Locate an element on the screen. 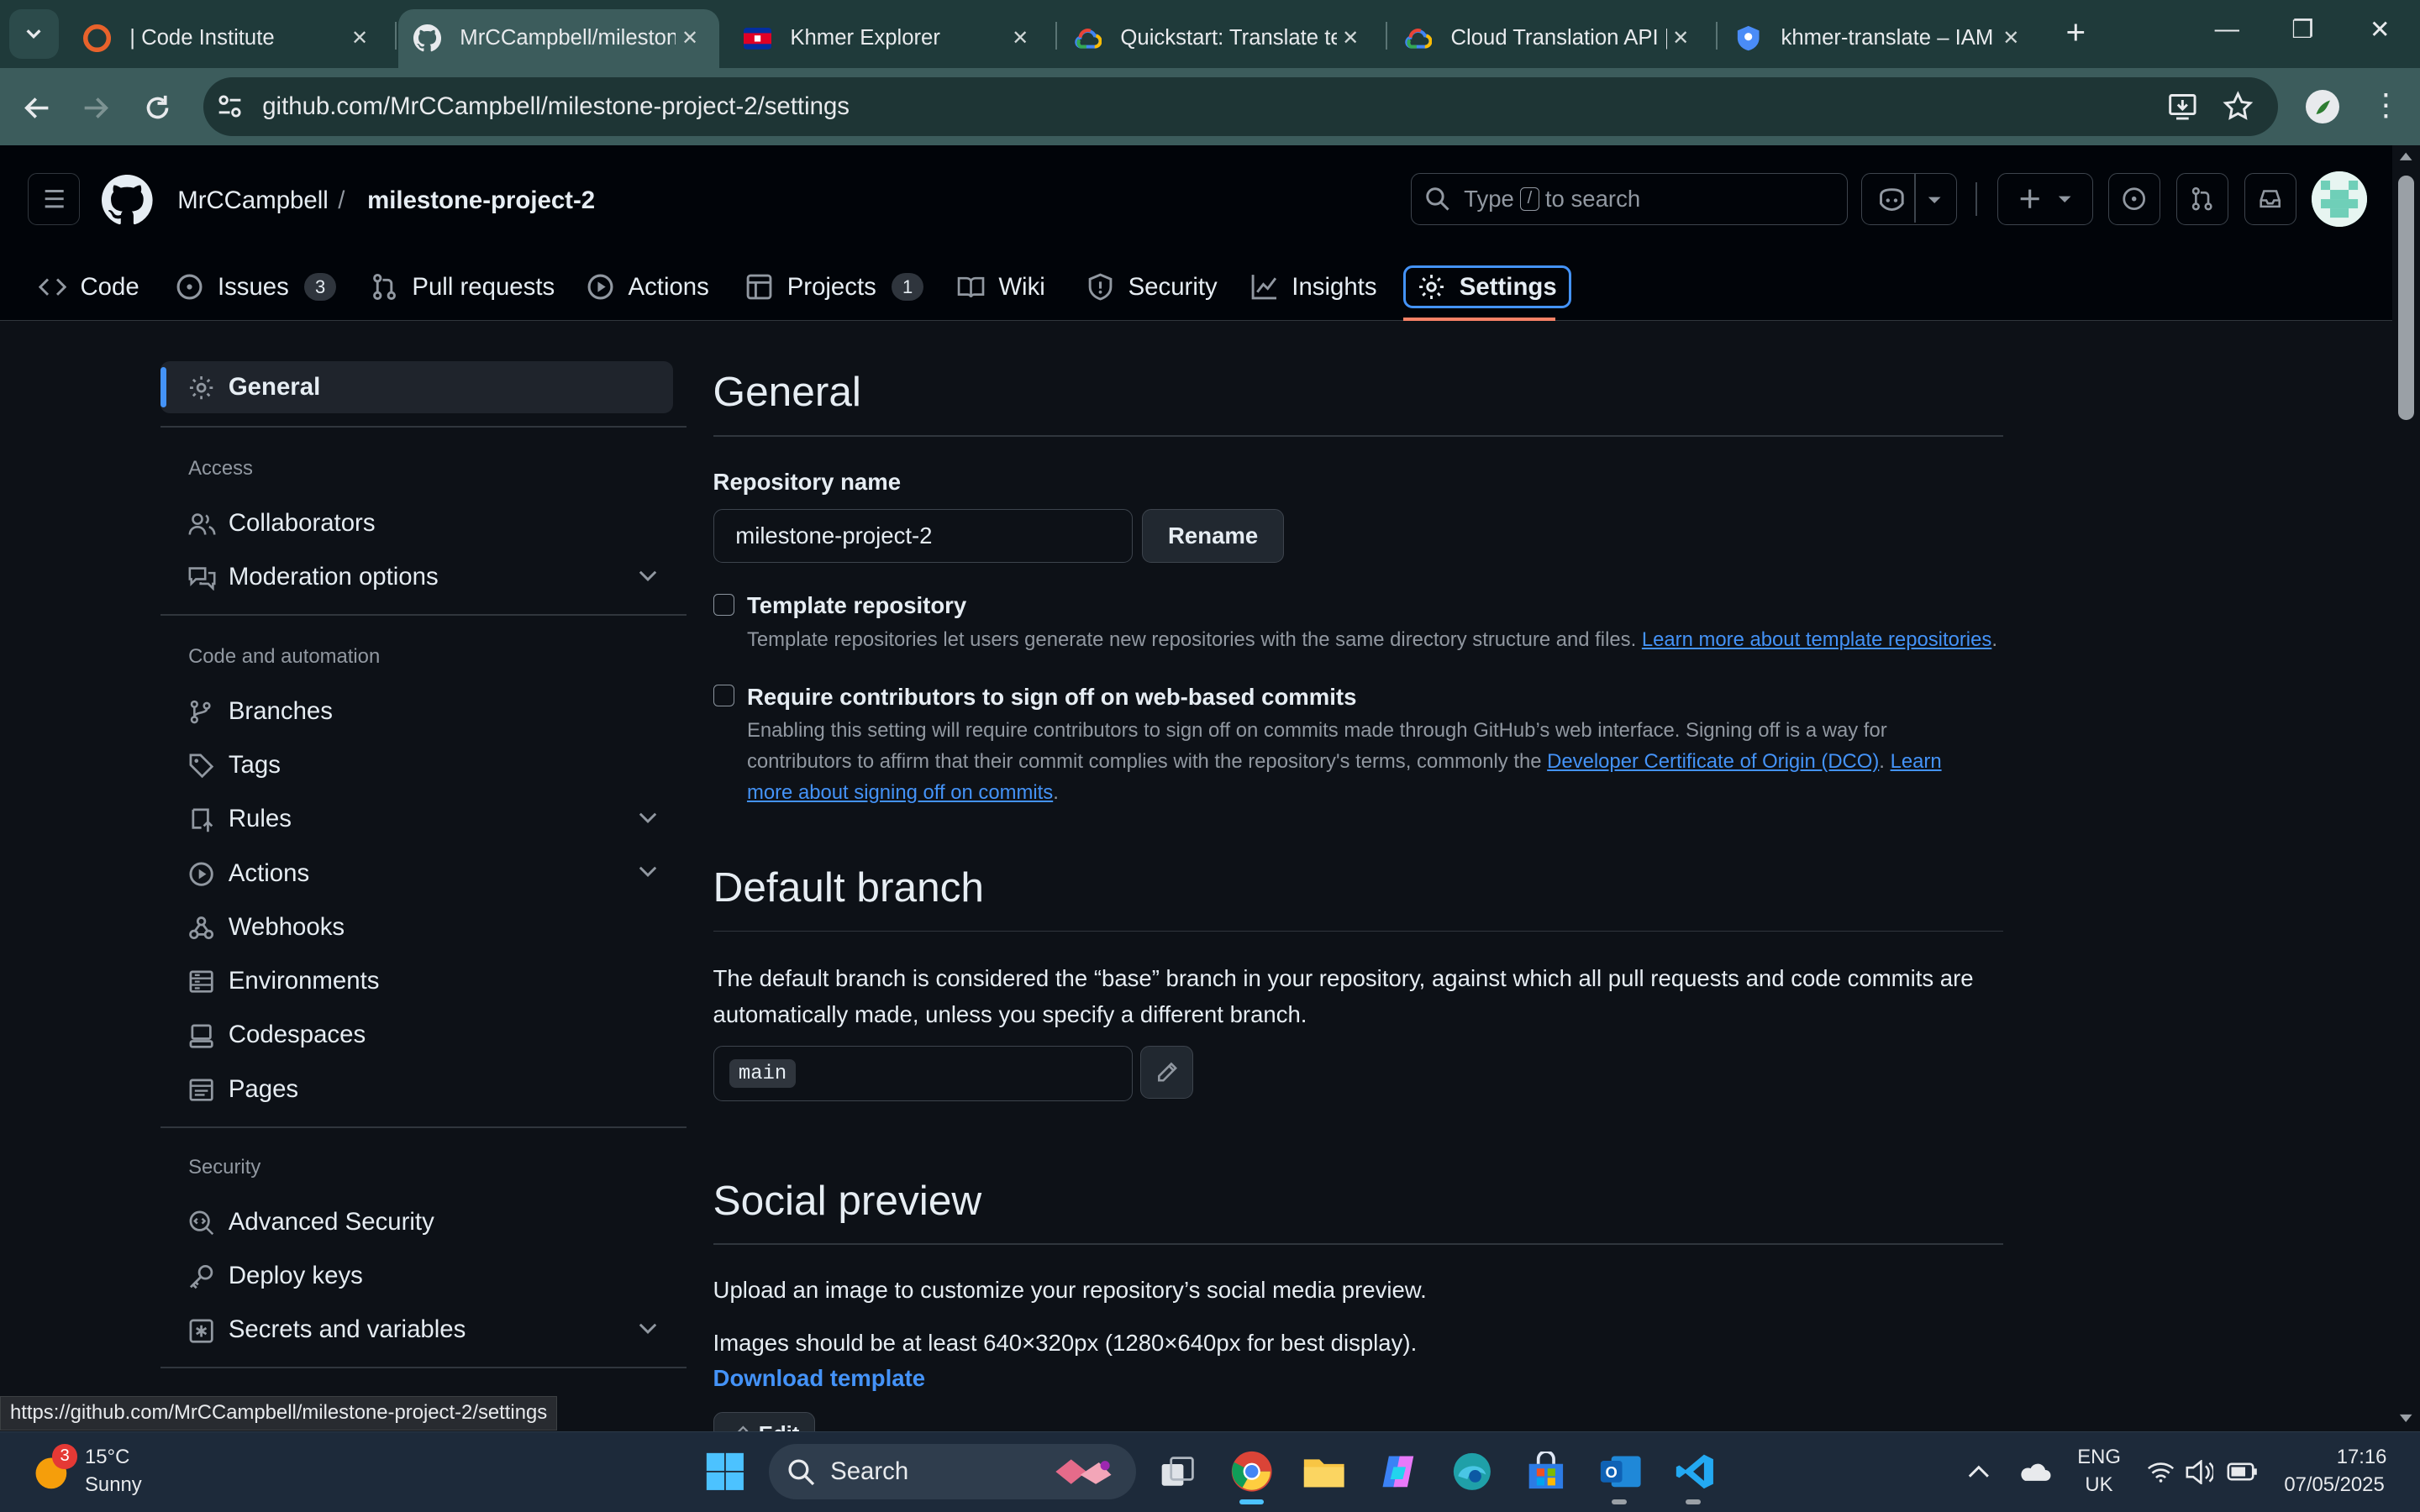 The width and height of the screenshot is (2420, 1512). sidebar-item-pages: Pages is located at coordinates (416, 1089).